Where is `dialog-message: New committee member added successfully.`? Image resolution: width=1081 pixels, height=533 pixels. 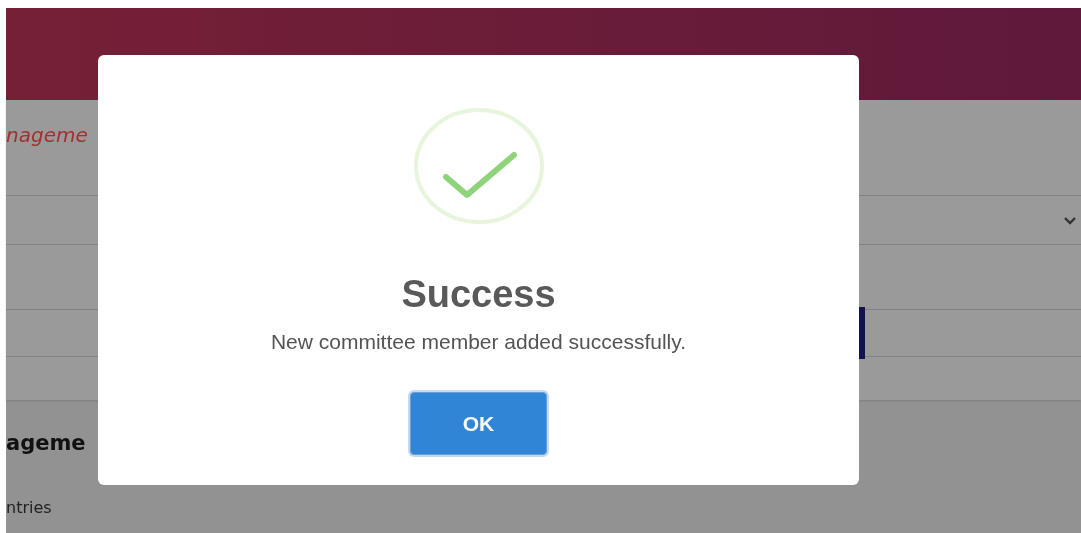
dialog-message: New committee member added successfully. is located at coordinates (478, 342).